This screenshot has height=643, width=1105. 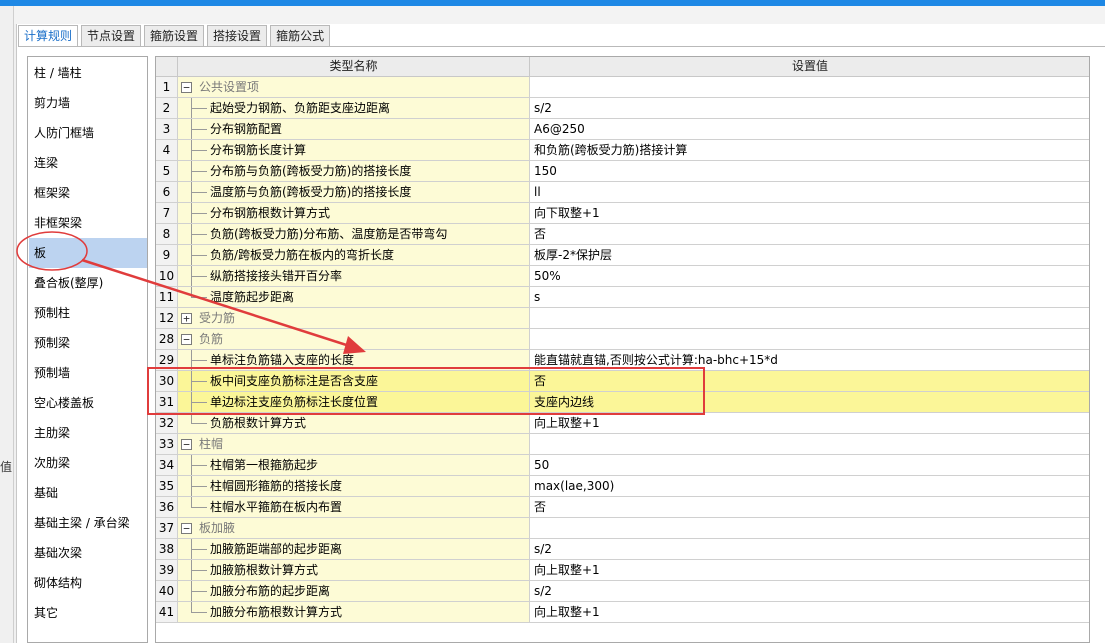 What do you see at coordinates (354, 66) in the screenshot?
I see `header-name: 类型名称` at bounding box center [354, 66].